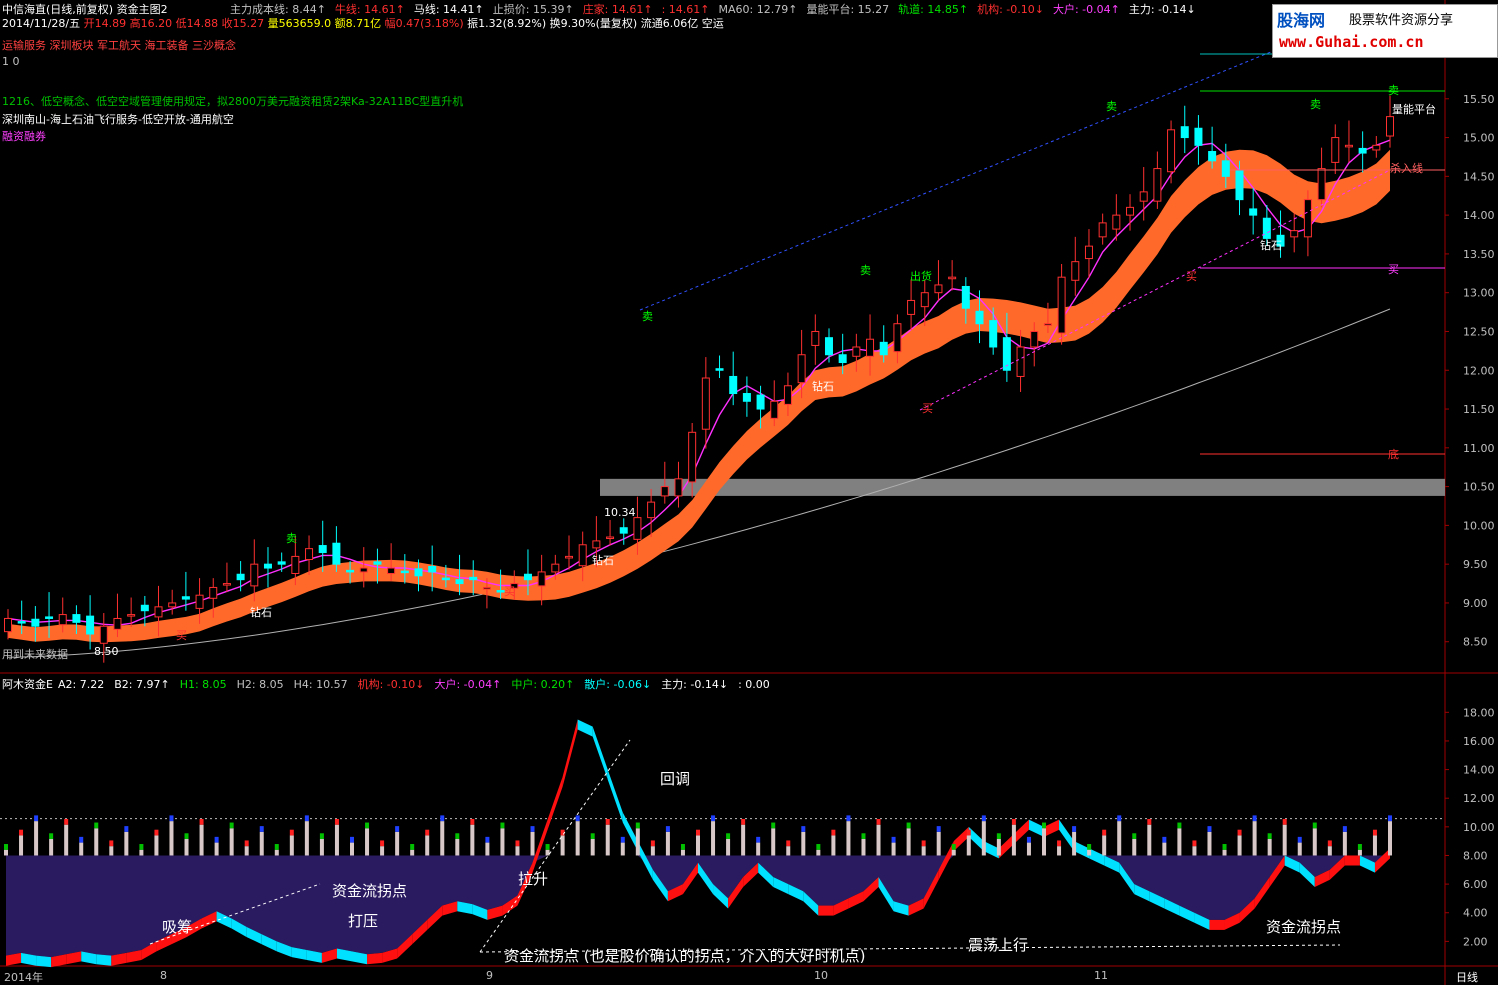 The height and width of the screenshot is (985, 1498). What do you see at coordinates (273, 23) in the screenshot?
I see `volume-label: 量` at bounding box center [273, 23].